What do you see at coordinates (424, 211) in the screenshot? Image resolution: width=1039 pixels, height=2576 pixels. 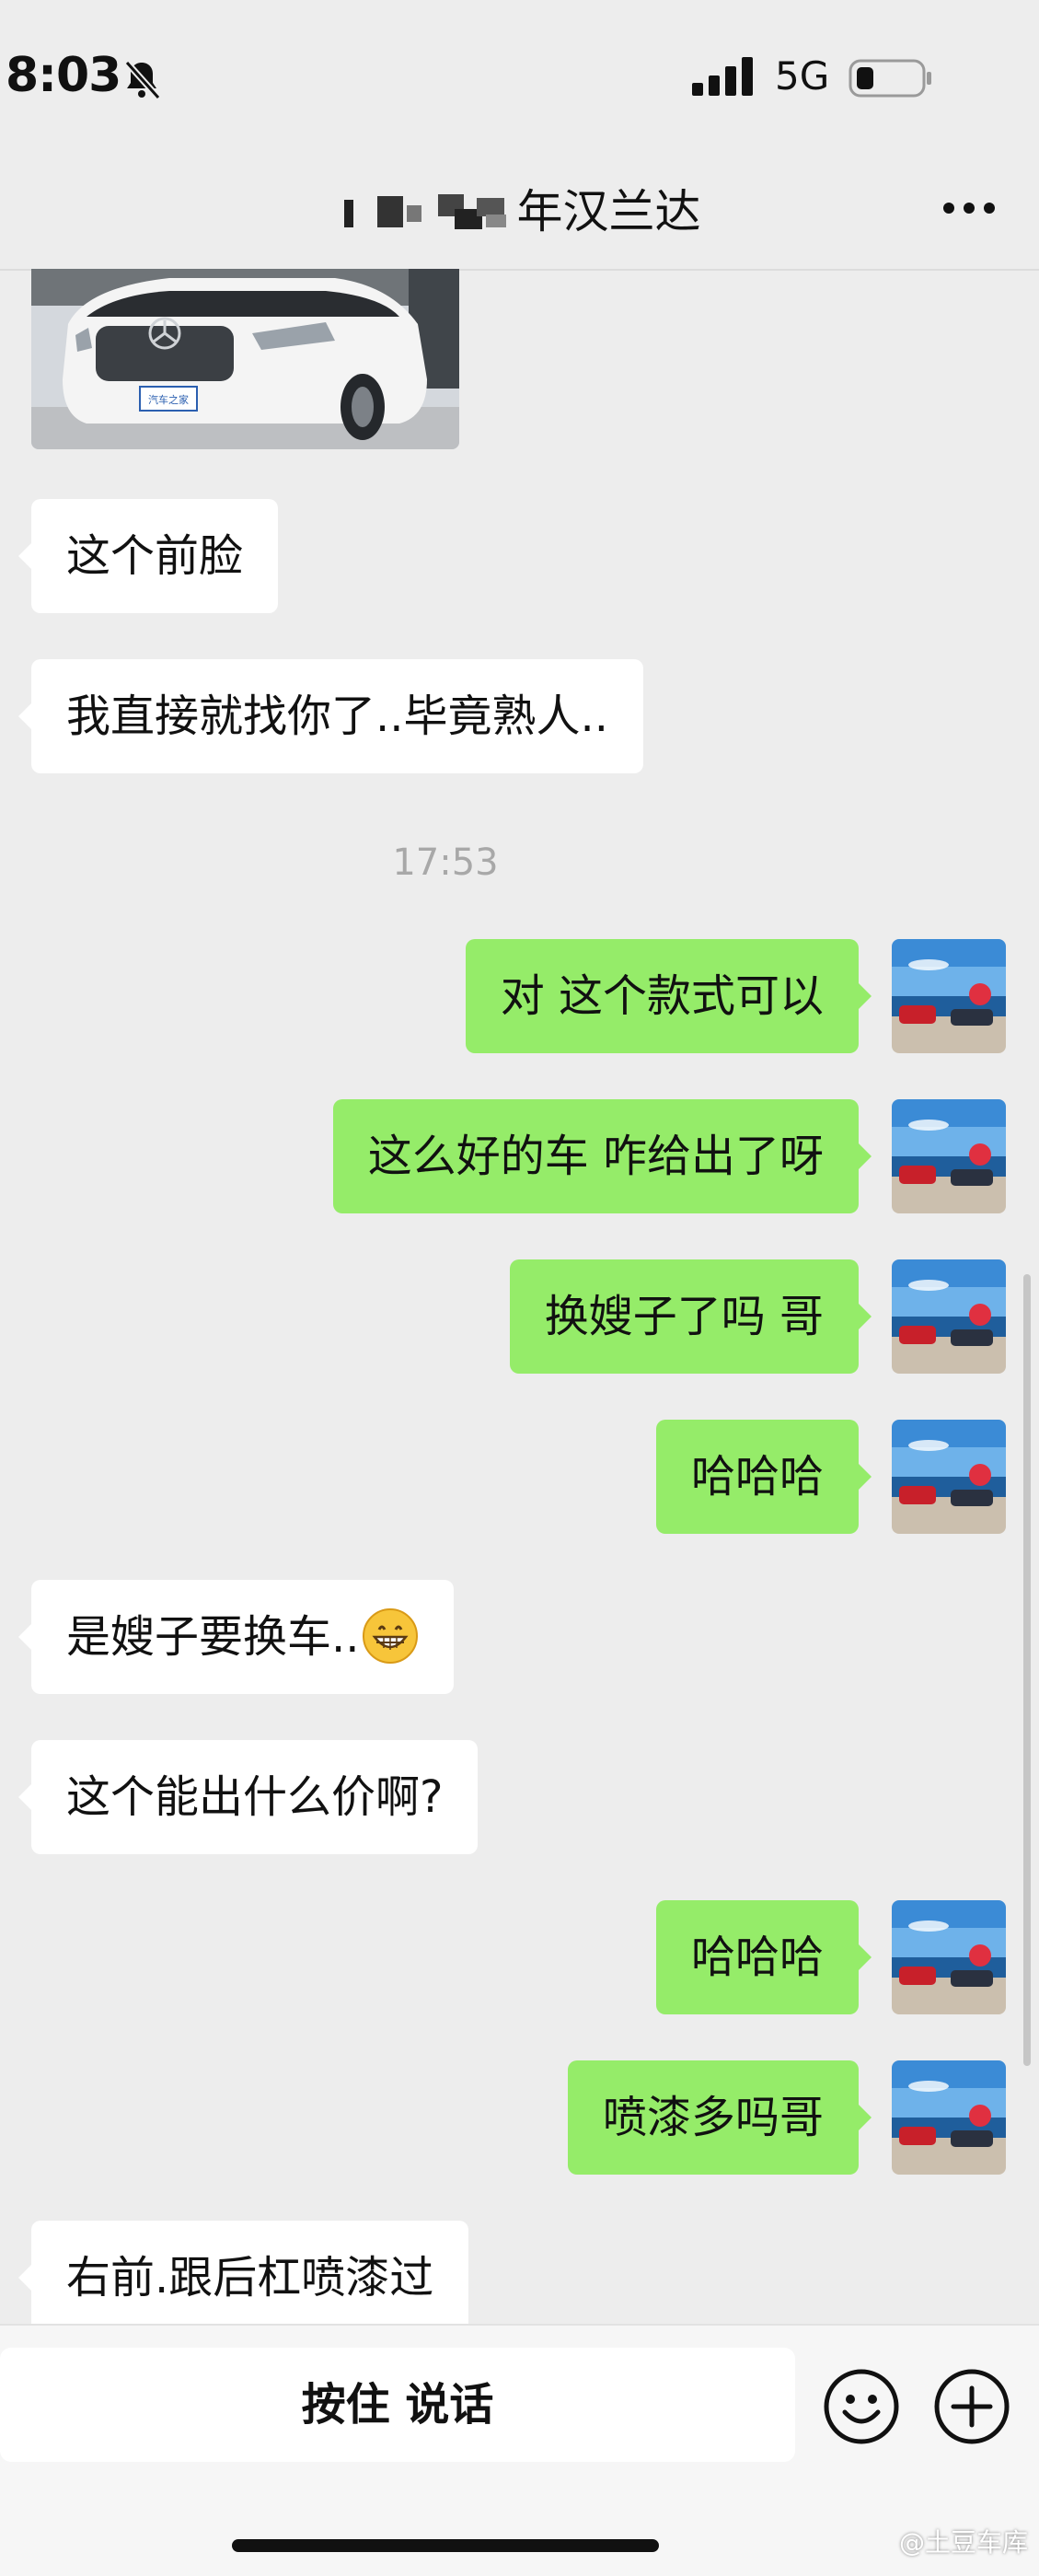 I see `redacted-name` at bounding box center [424, 211].